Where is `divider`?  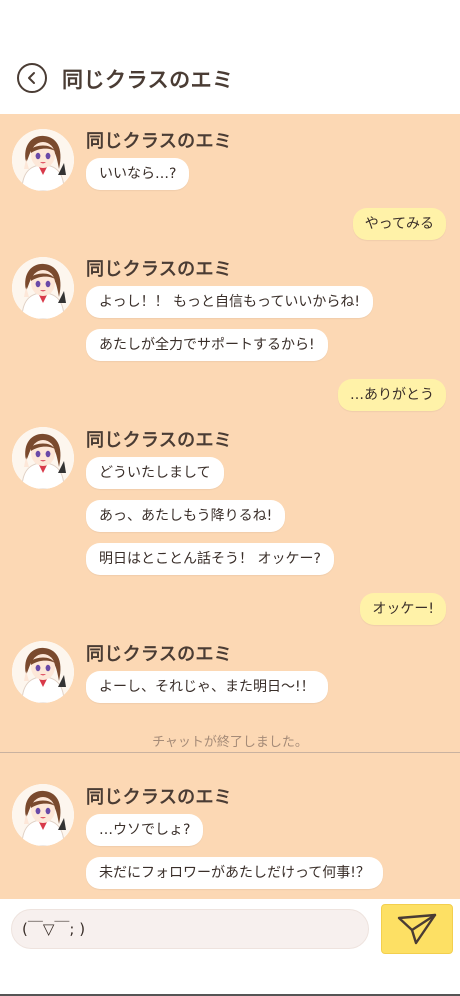 divider is located at coordinates (230, 752).